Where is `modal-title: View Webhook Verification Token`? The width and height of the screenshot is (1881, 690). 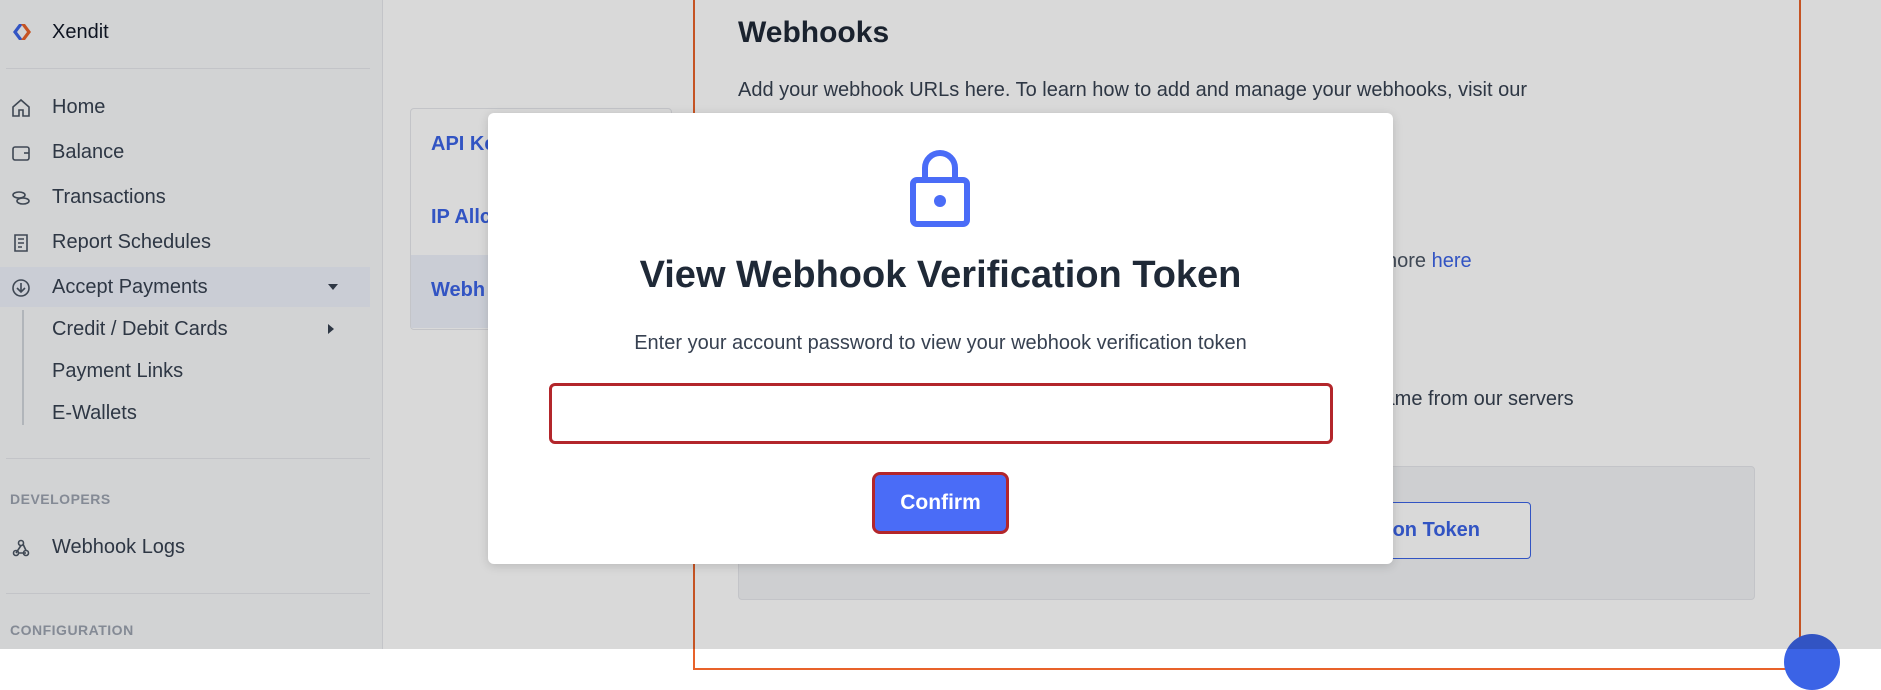 modal-title: View Webhook Verification Token is located at coordinates (940, 275).